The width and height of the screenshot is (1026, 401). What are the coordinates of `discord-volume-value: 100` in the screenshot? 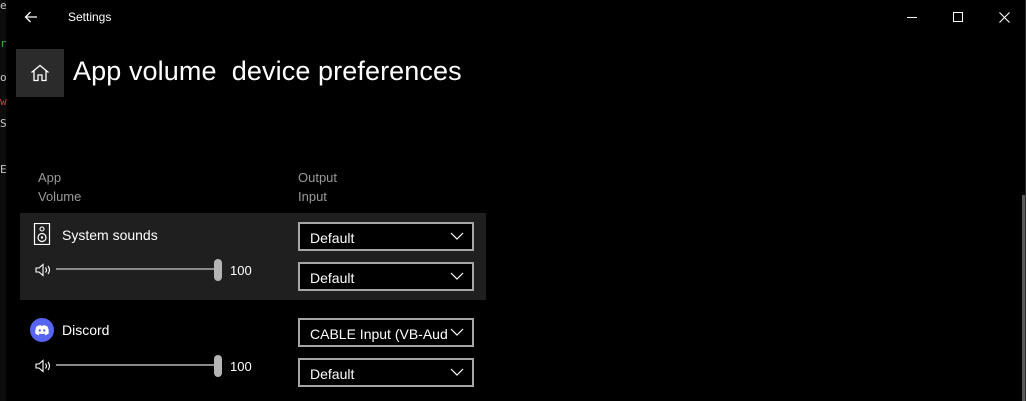 It's located at (241, 366).